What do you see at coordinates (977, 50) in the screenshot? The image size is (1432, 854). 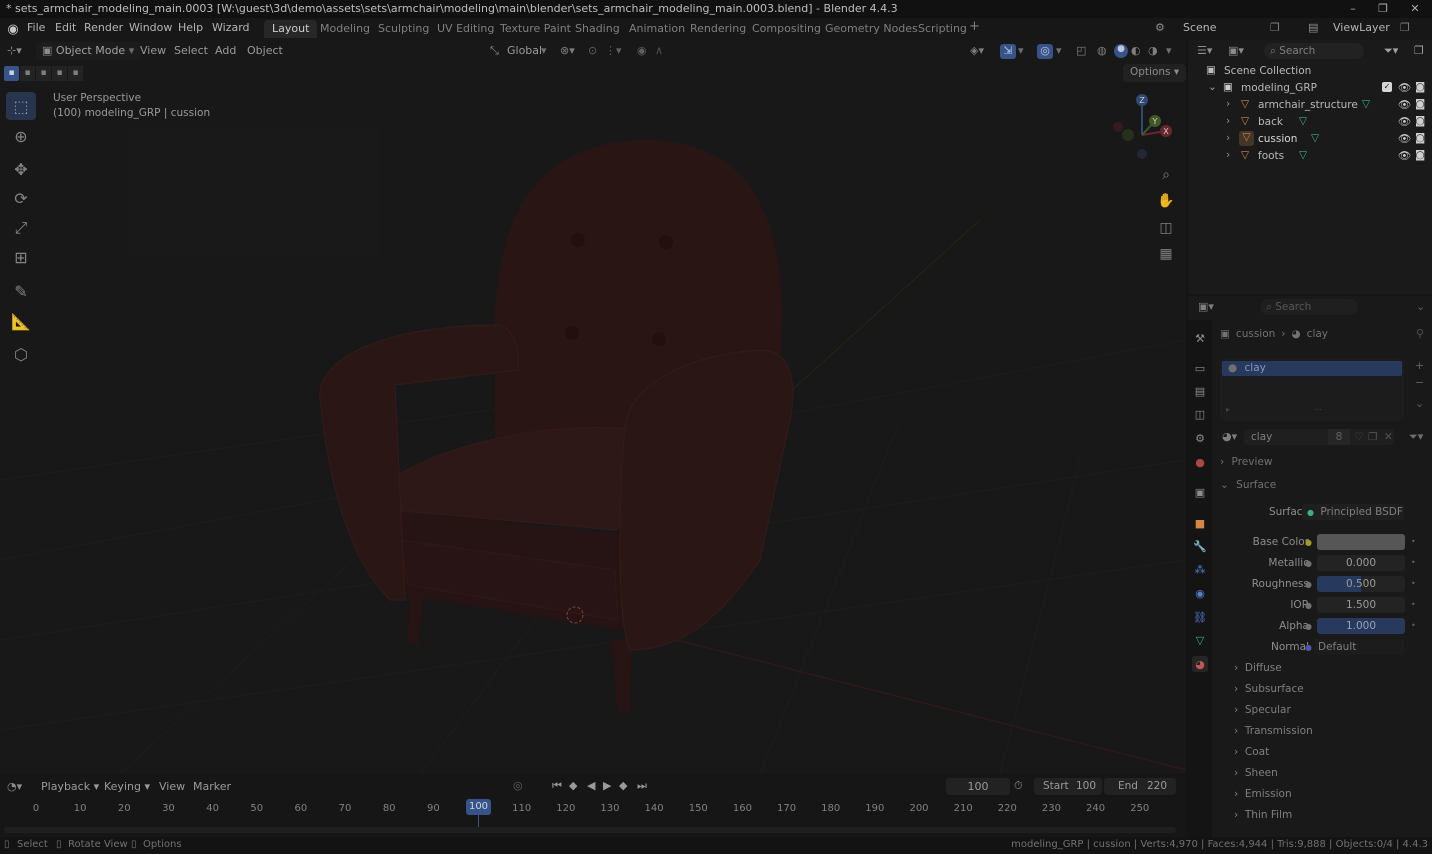 I see `visibility-selector-icon: ◈▾` at bounding box center [977, 50].